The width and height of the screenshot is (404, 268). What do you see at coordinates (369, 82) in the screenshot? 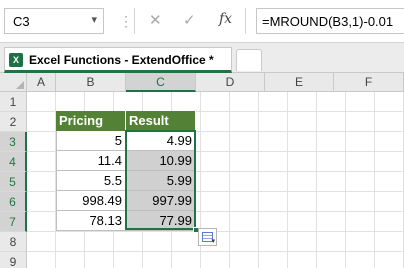
I see `column-header-f: F` at bounding box center [369, 82].